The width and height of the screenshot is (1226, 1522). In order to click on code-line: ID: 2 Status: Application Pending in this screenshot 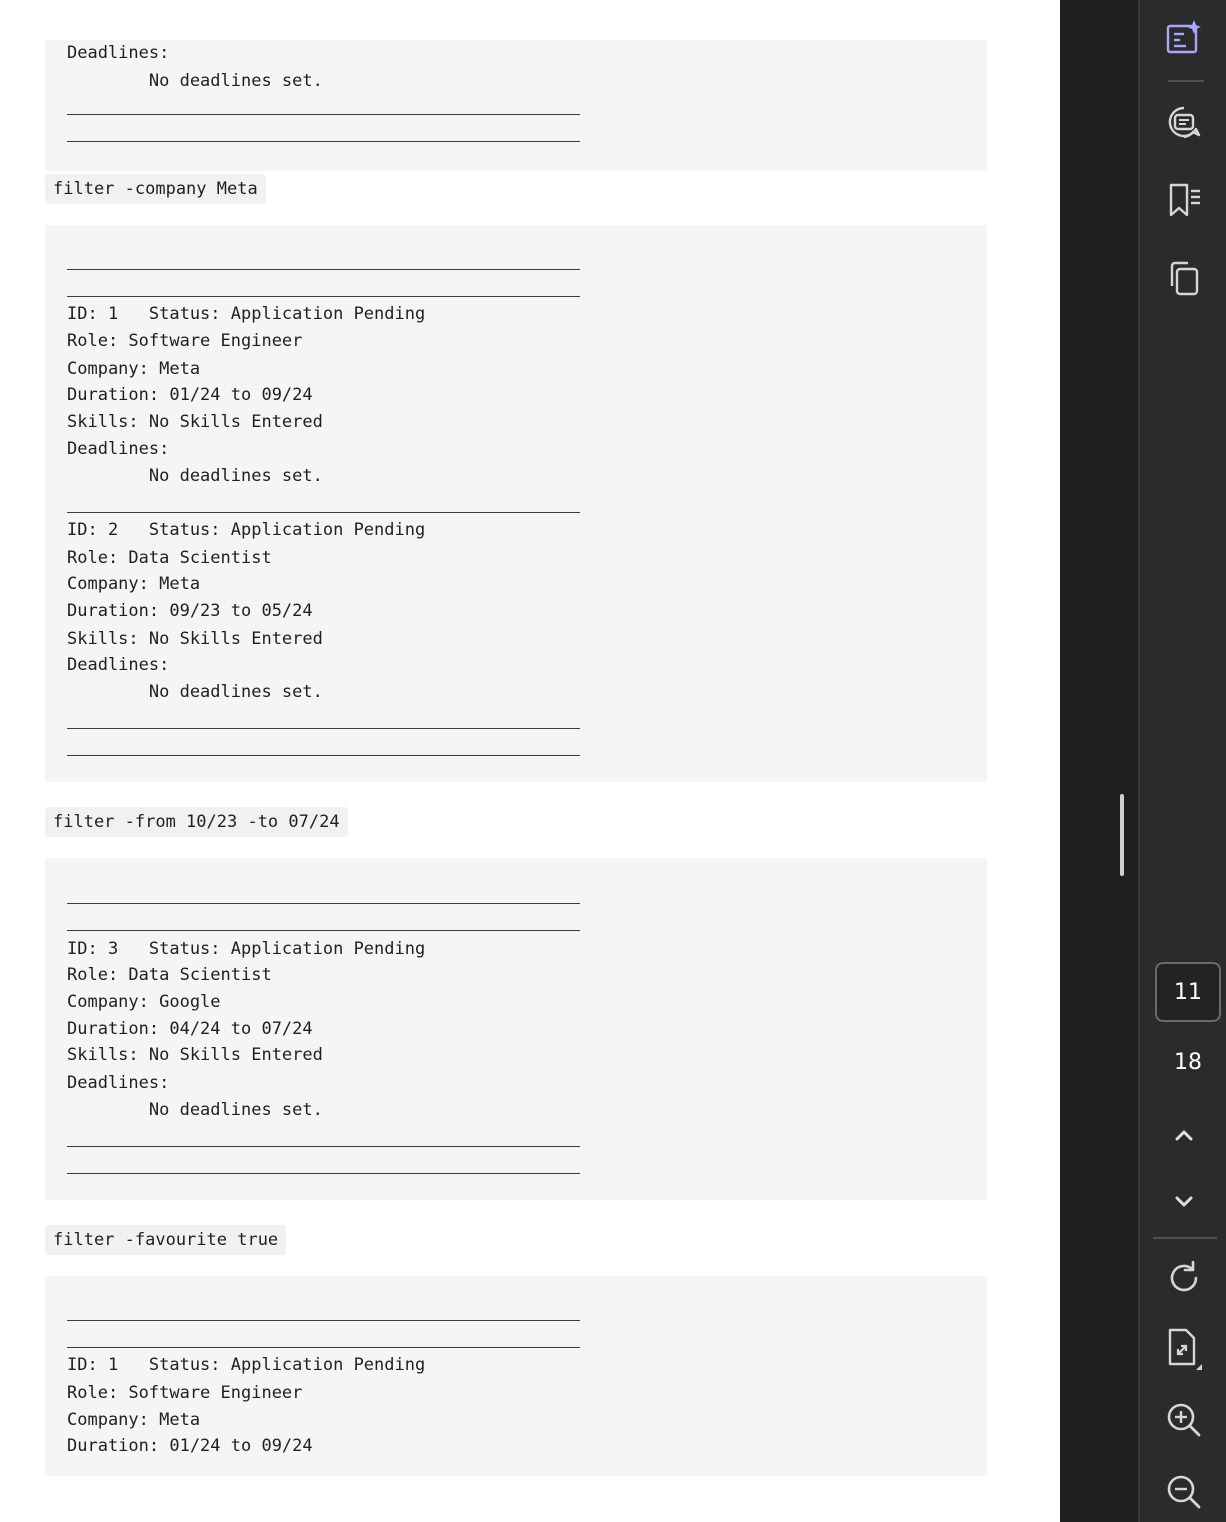, I will do `click(246, 530)`.